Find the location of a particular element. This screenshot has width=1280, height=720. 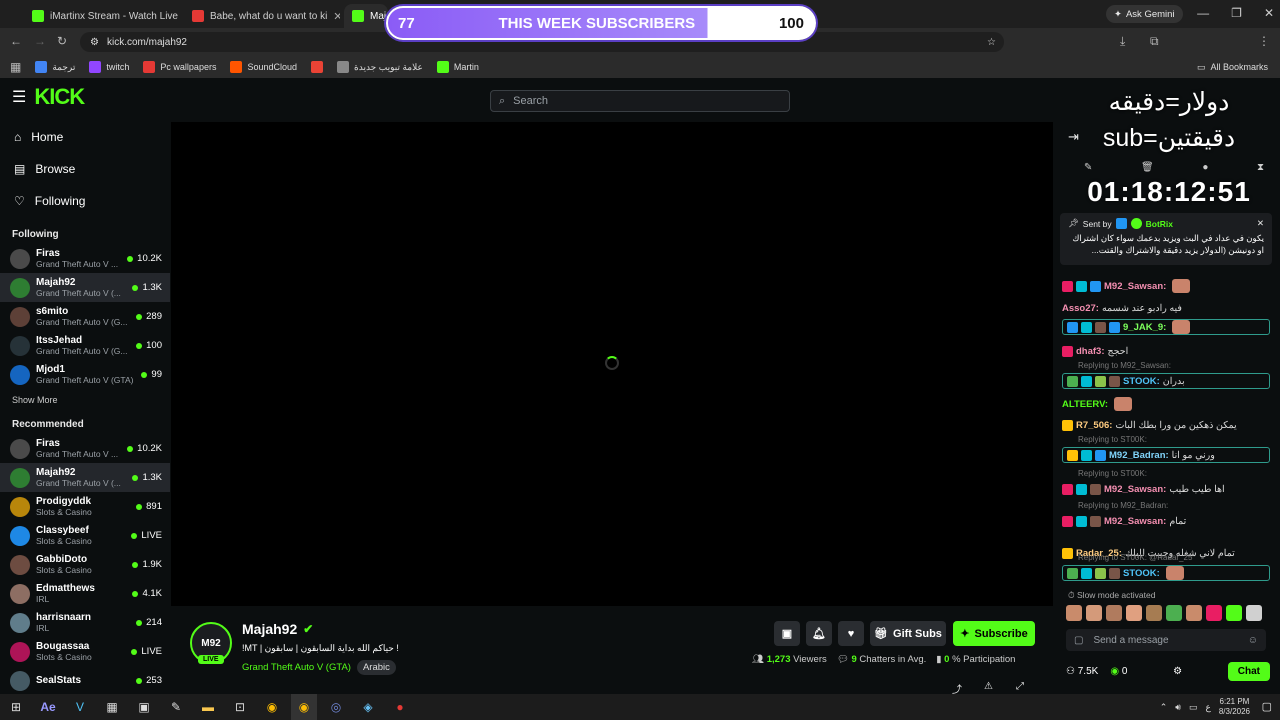

after-effects-icon: Ae is located at coordinates (48, 707).